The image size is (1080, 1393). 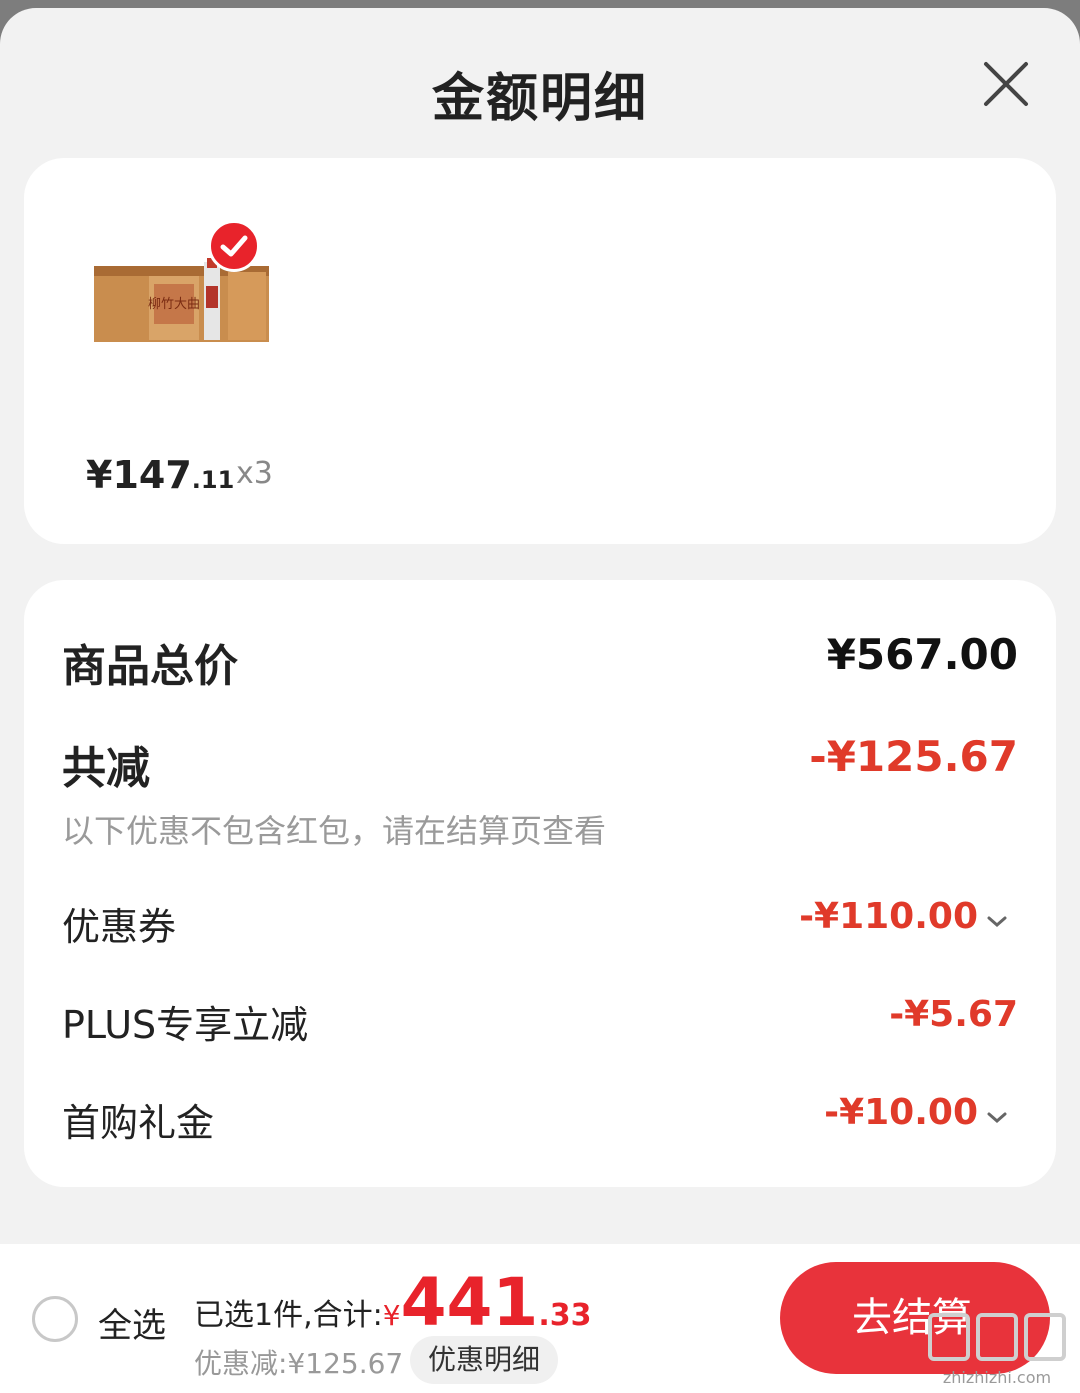 I want to click on selected-total: 已选1件,合计:¥441.33, so click(x=393, y=1302).